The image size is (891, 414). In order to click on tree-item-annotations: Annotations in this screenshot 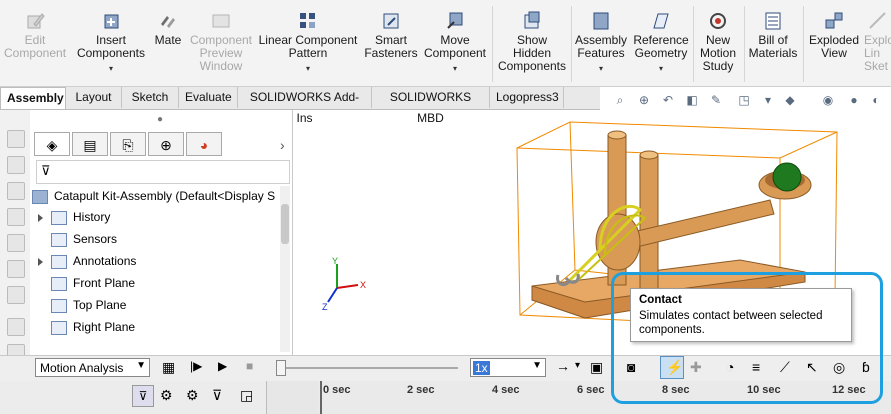, I will do `click(83, 261)`.